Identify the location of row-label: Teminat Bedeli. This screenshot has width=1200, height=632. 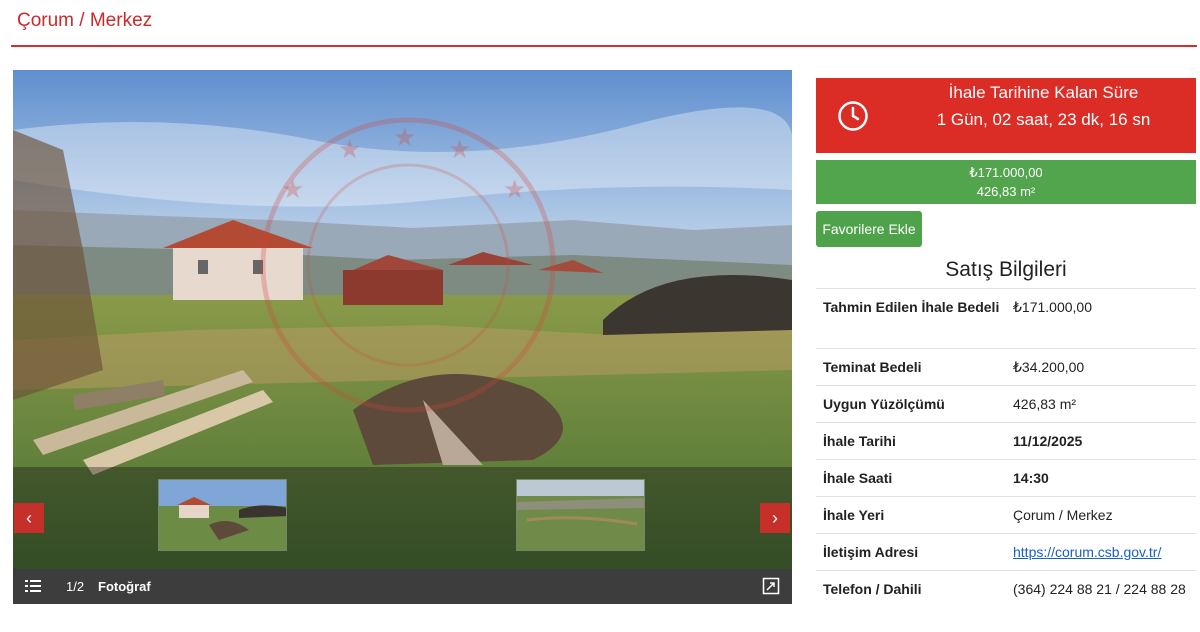
(872, 367).